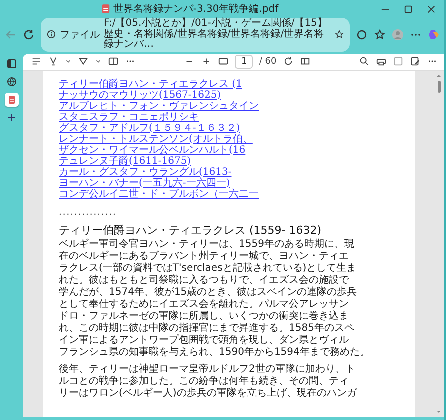 The height and width of the screenshot is (420, 446). I want to click on toc-link: ナッサウのマウリッツ(1567-1625), so click(140, 95).